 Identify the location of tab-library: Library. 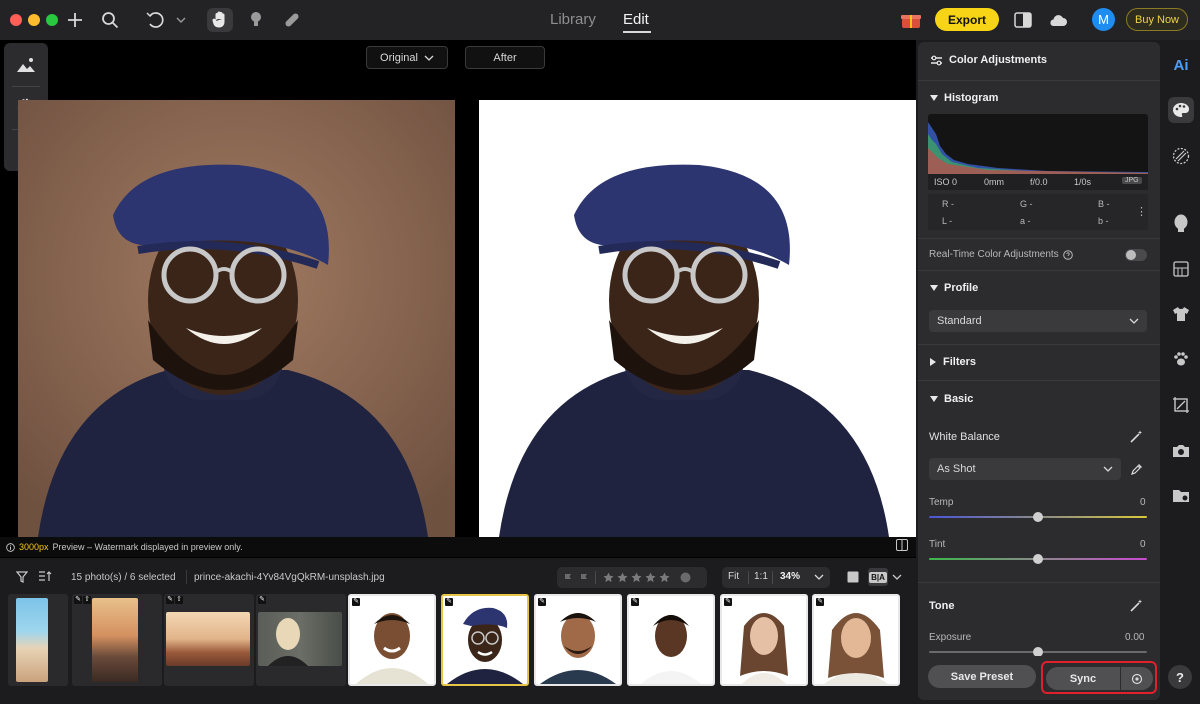
(573, 19).